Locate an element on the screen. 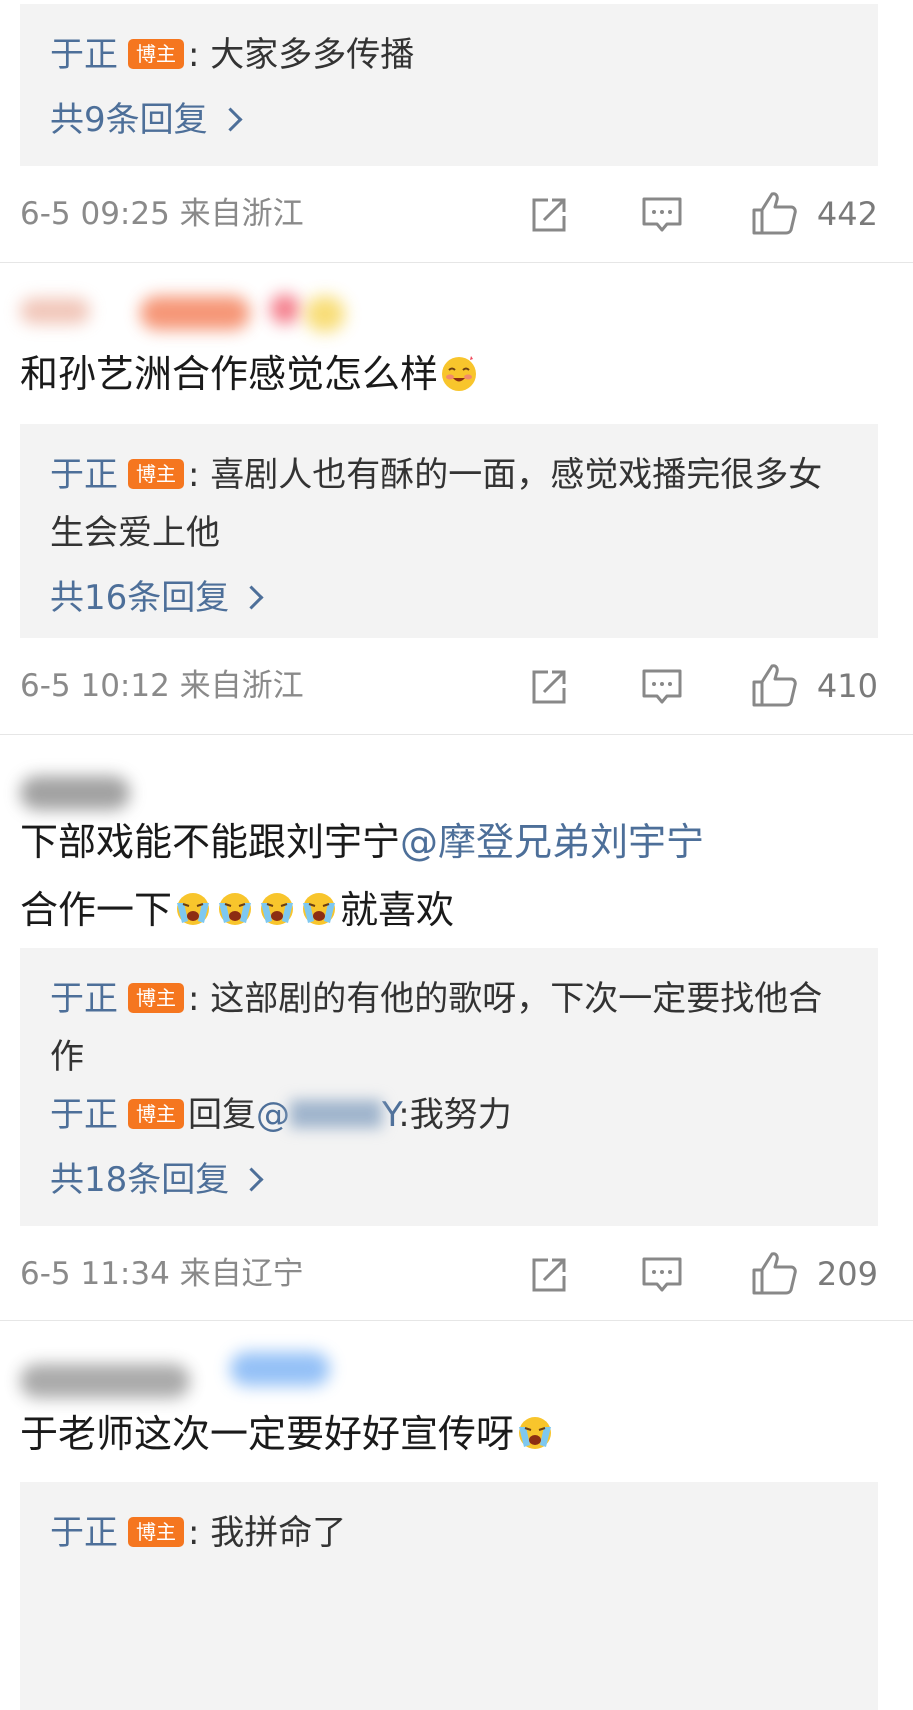 The width and height of the screenshot is (913, 1710). reply-text: :我努力 is located at coordinates (455, 1115).